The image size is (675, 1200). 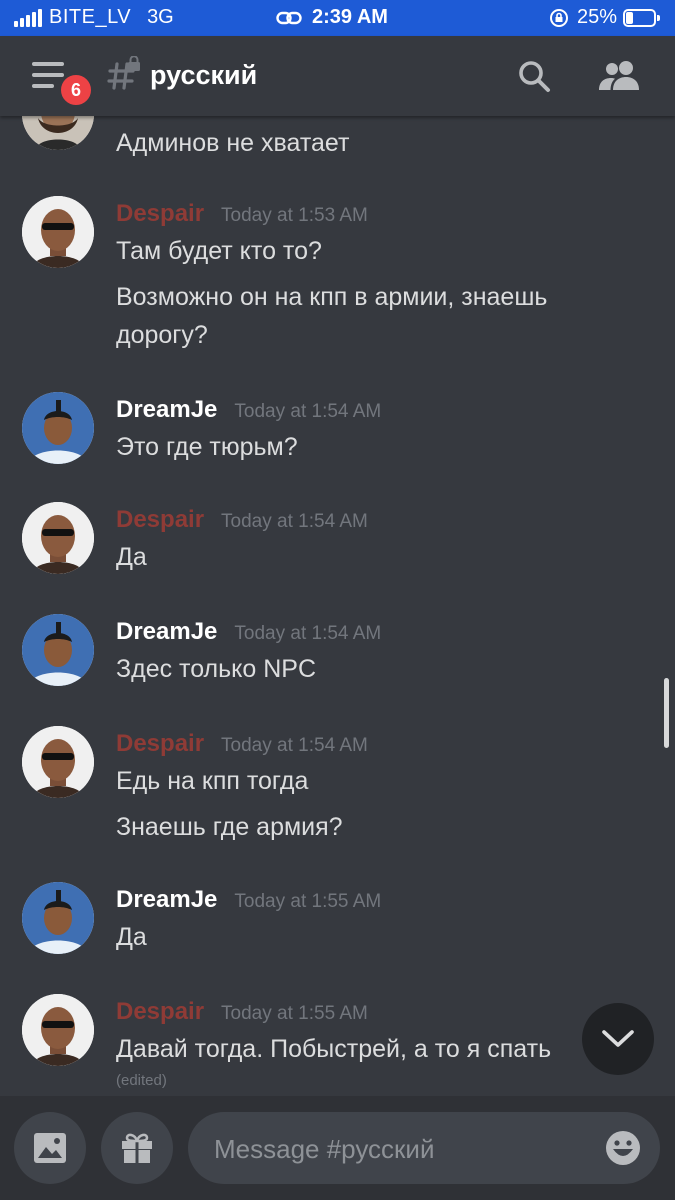 I want to click on image-icon, so click(x=50, y=1148).